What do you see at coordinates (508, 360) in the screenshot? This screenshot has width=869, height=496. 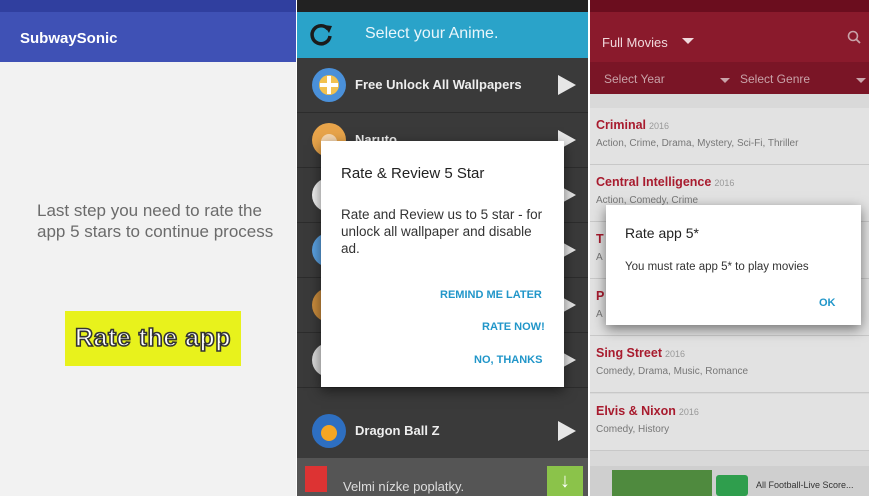 I see `no-thanks-button: NO, THANKS` at bounding box center [508, 360].